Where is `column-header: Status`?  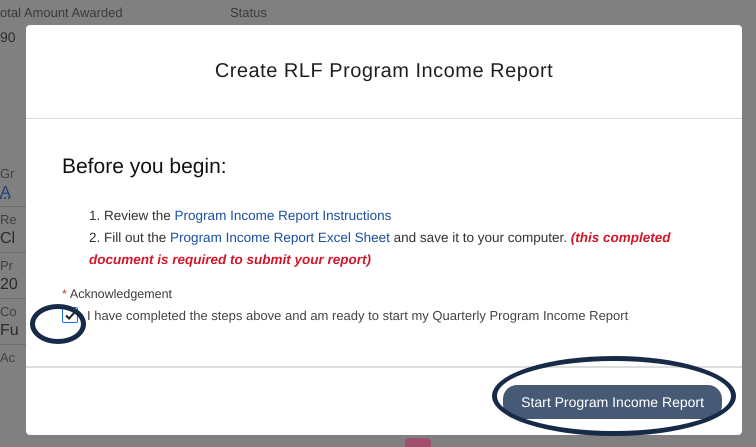 column-header: Status is located at coordinates (248, 12).